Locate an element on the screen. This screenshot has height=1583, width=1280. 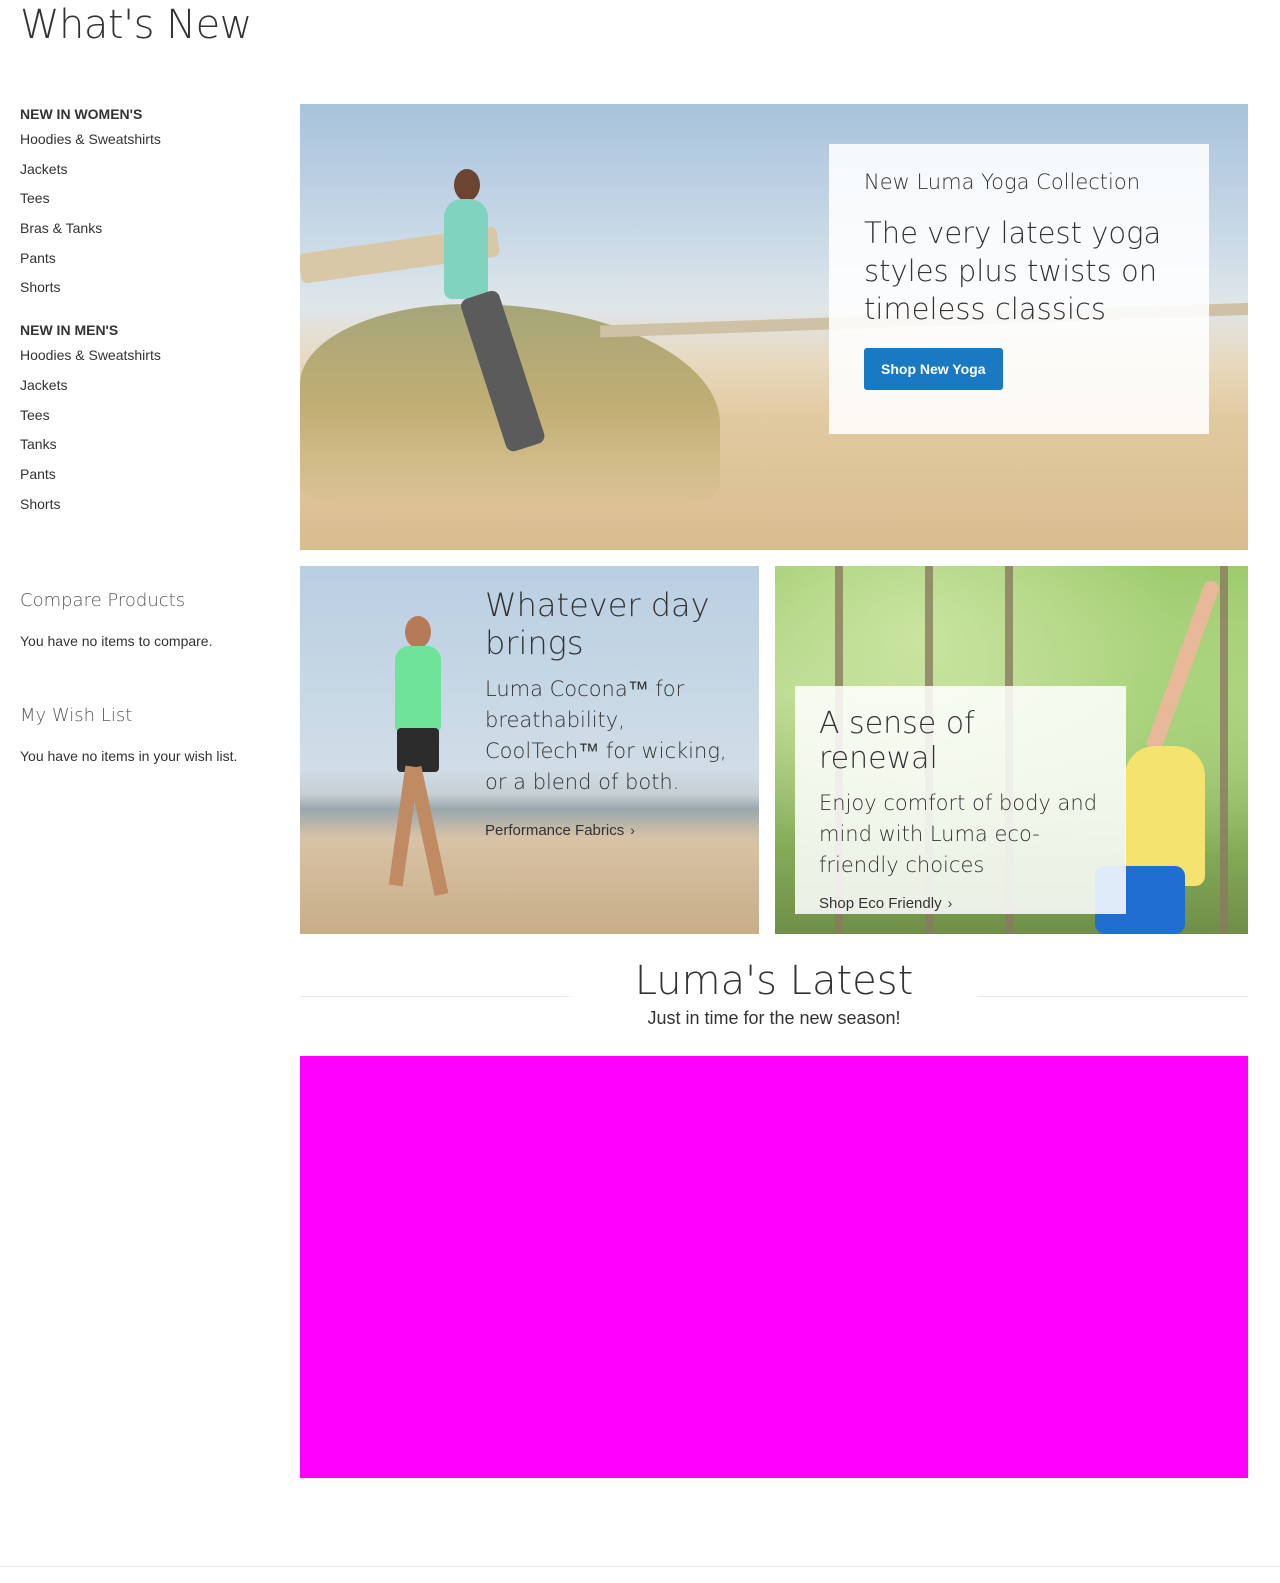
nav-item: Tanks is located at coordinates (150, 444).